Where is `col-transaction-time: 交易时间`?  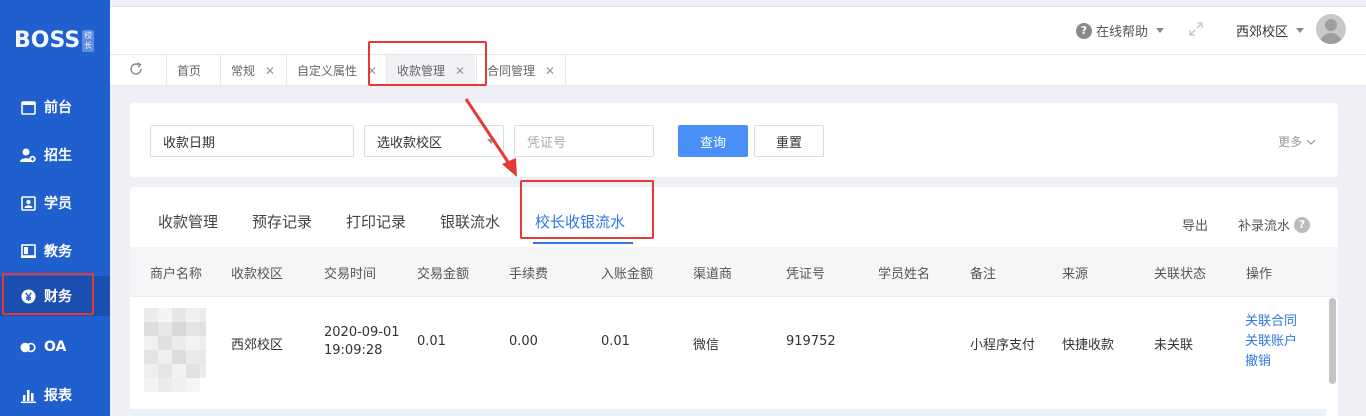 col-transaction-time: 交易时间 is located at coordinates (350, 274).